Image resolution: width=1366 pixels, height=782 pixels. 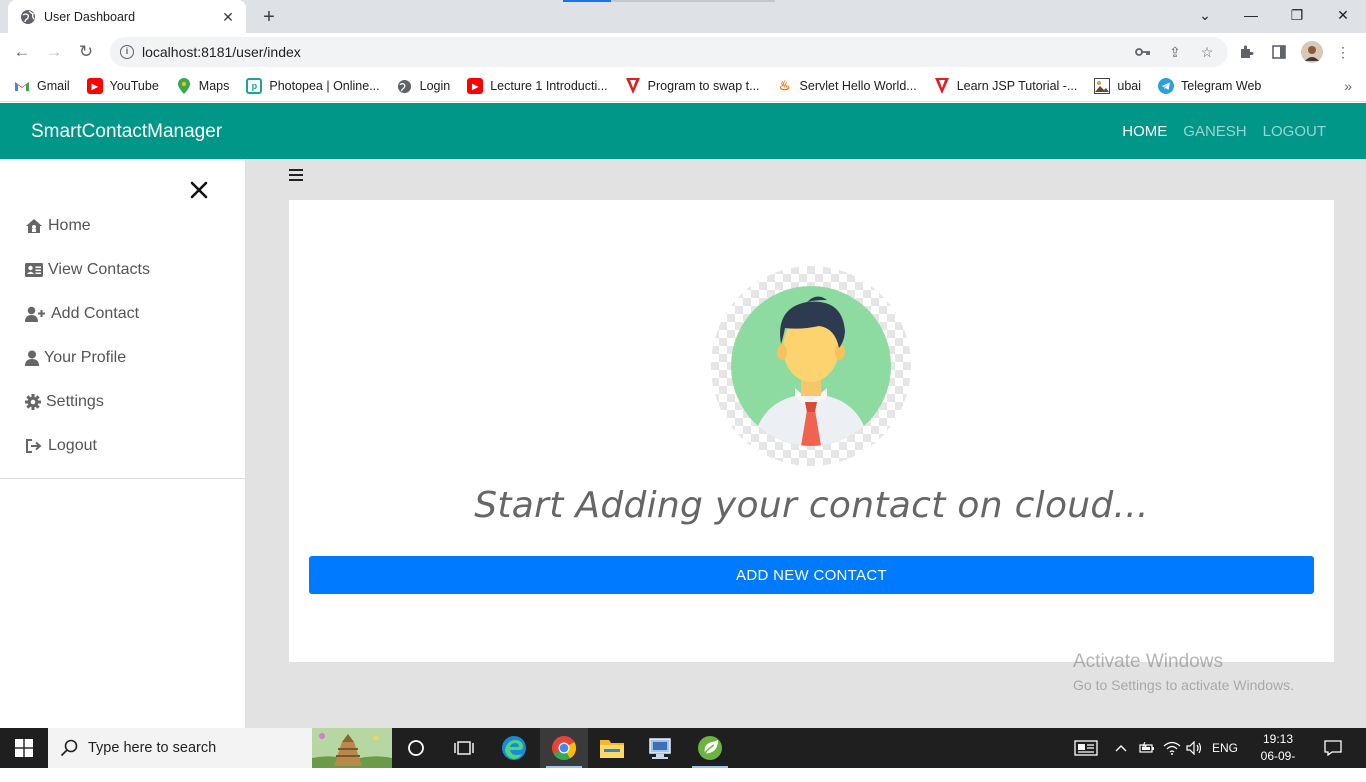 I want to click on sidebar-item-your-profile: Your Profile, so click(x=122, y=358).